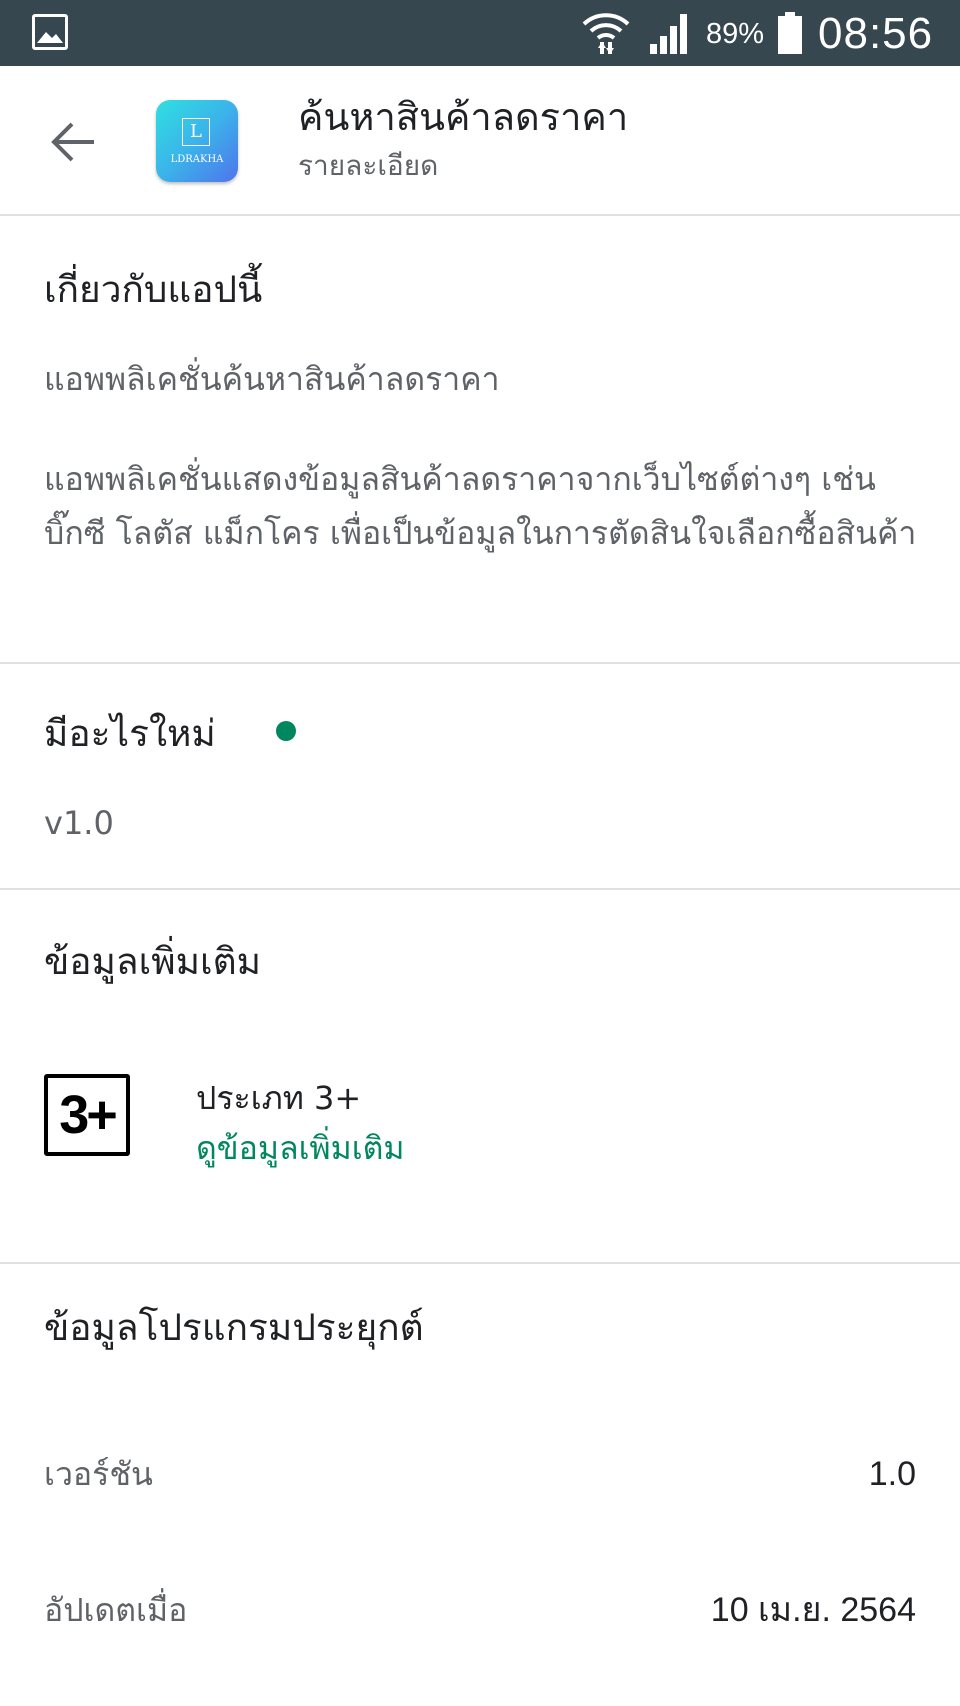 This screenshot has width=960, height=1706. What do you see at coordinates (813, 1610) in the screenshot?
I see `updated-value: 10 เม.ย. 2564` at bounding box center [813, 1610].